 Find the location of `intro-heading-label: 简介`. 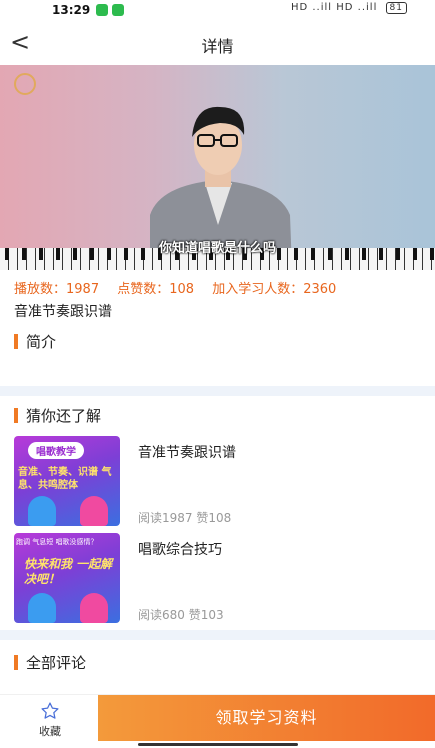

intro-heading-label: 简介 is located at coordinates (41, 342).